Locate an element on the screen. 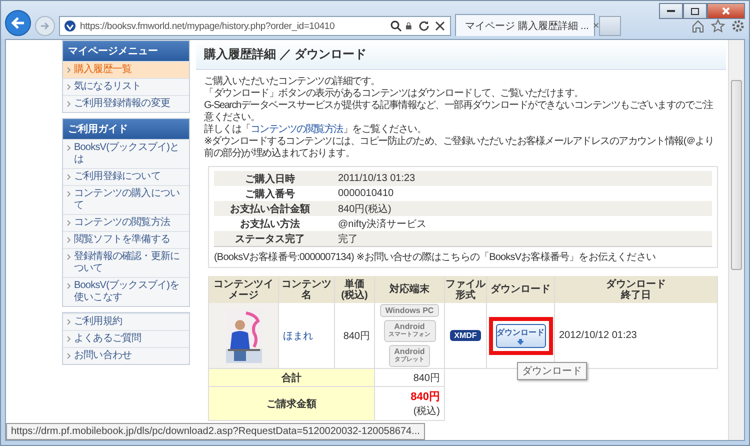  close-button is located at coordinates (726, 11).